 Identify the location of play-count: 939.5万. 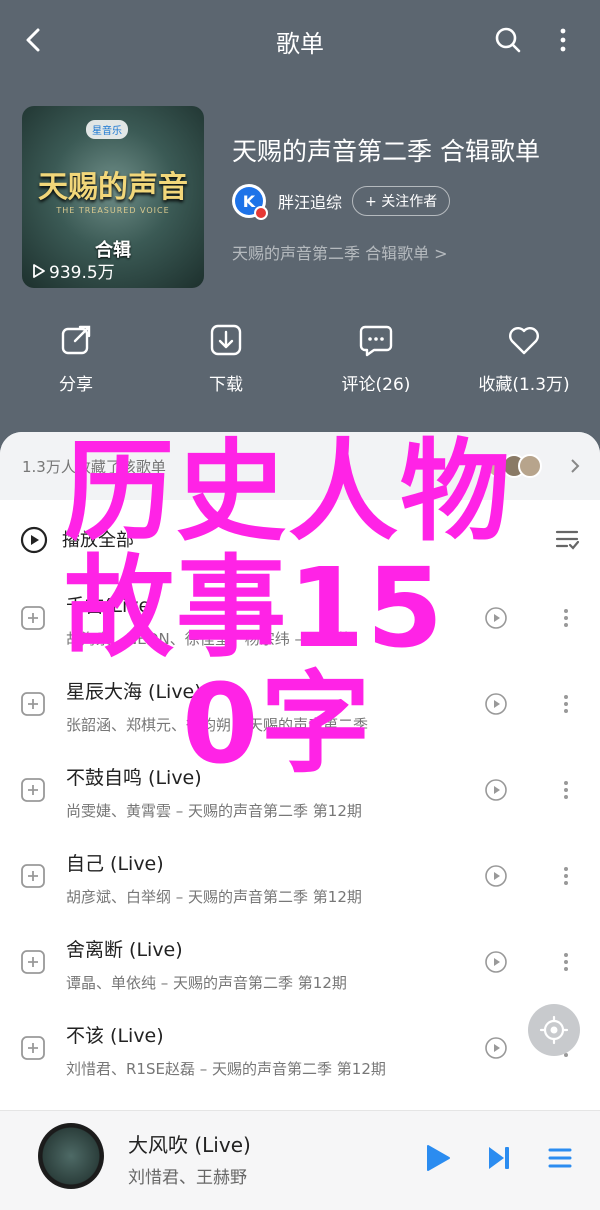
(73, 270).